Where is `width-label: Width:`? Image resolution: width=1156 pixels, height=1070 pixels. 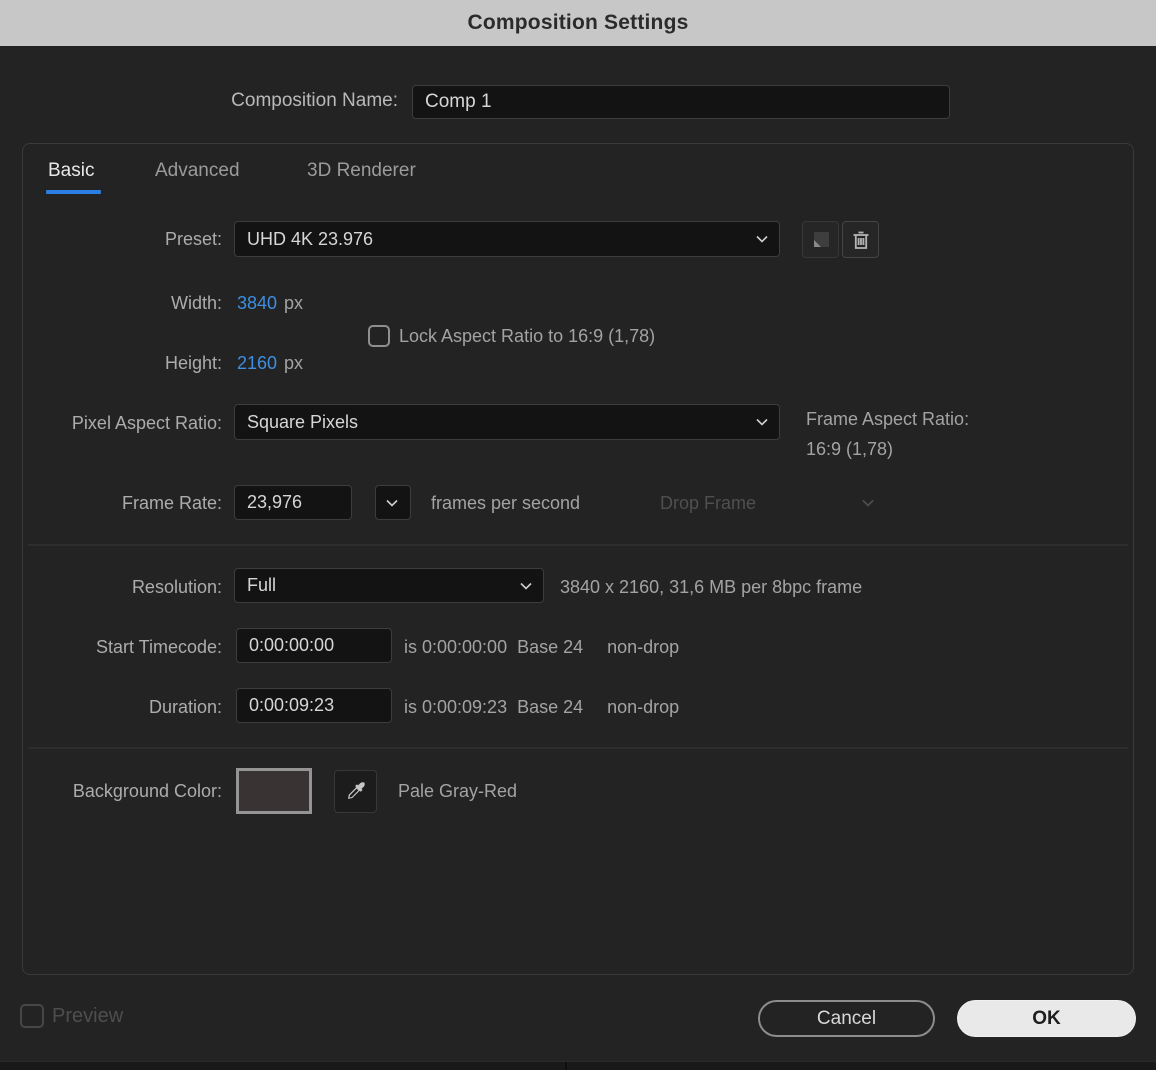 width-label: Width: is located at coordinates (196, 303).